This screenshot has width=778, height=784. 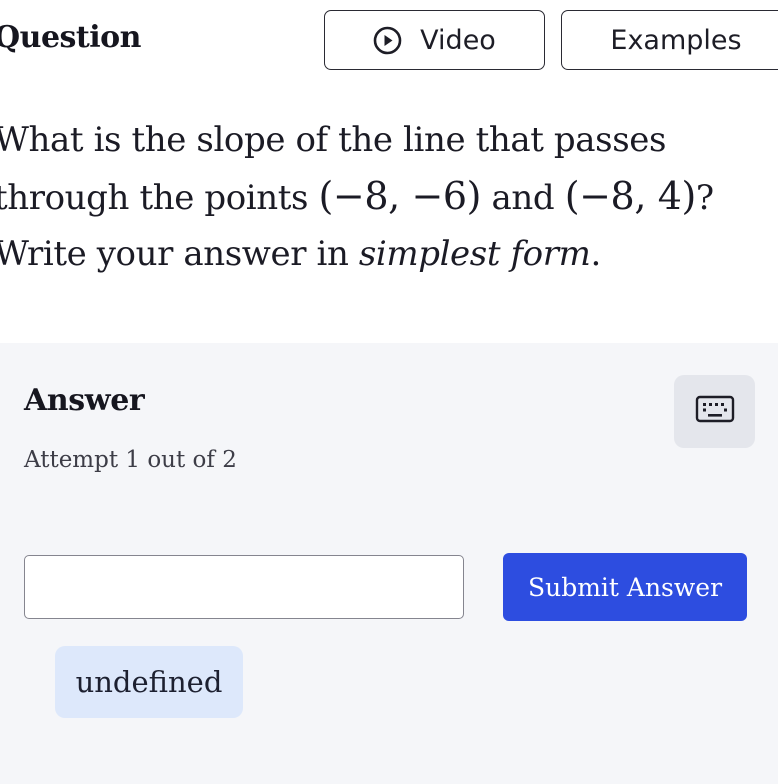 I want to click on question-line-2-mid: and, so click(x=523, y=198).